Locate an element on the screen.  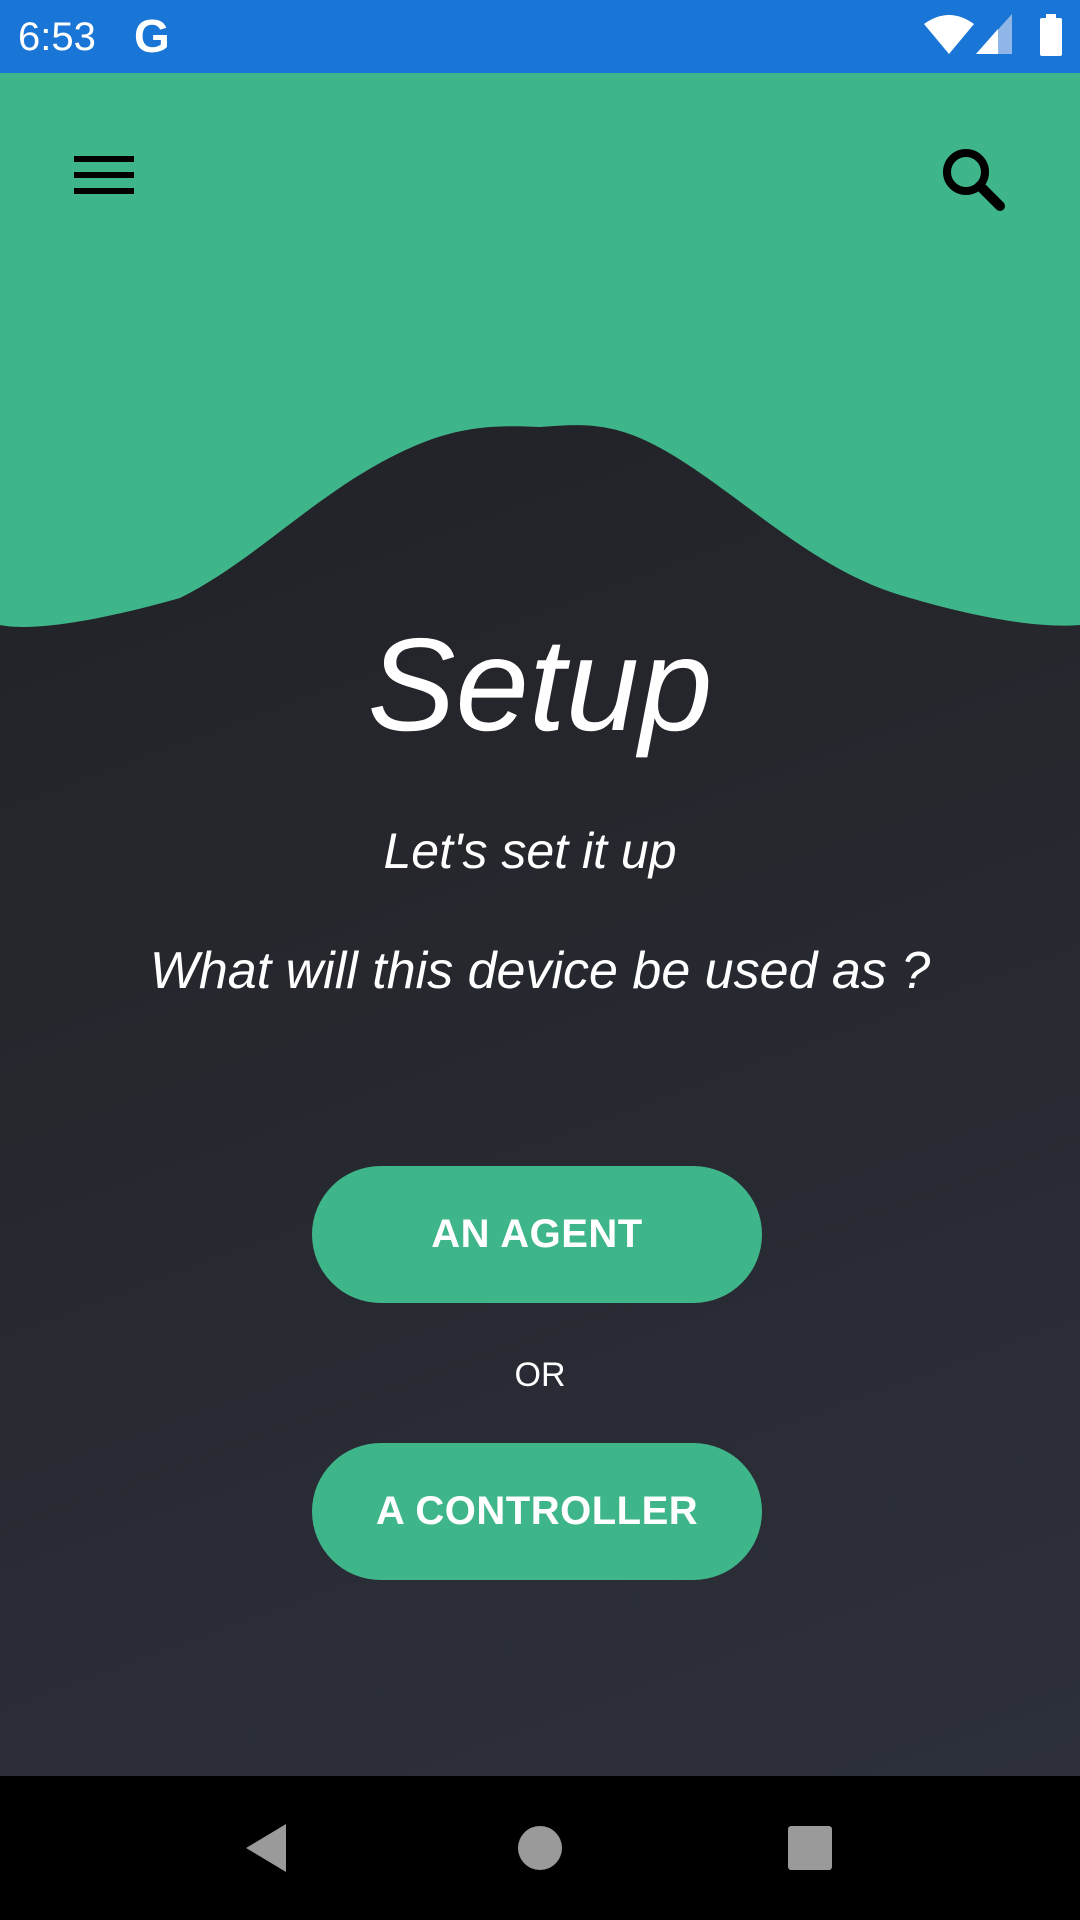
search-button is located at coordinates (973, 179).